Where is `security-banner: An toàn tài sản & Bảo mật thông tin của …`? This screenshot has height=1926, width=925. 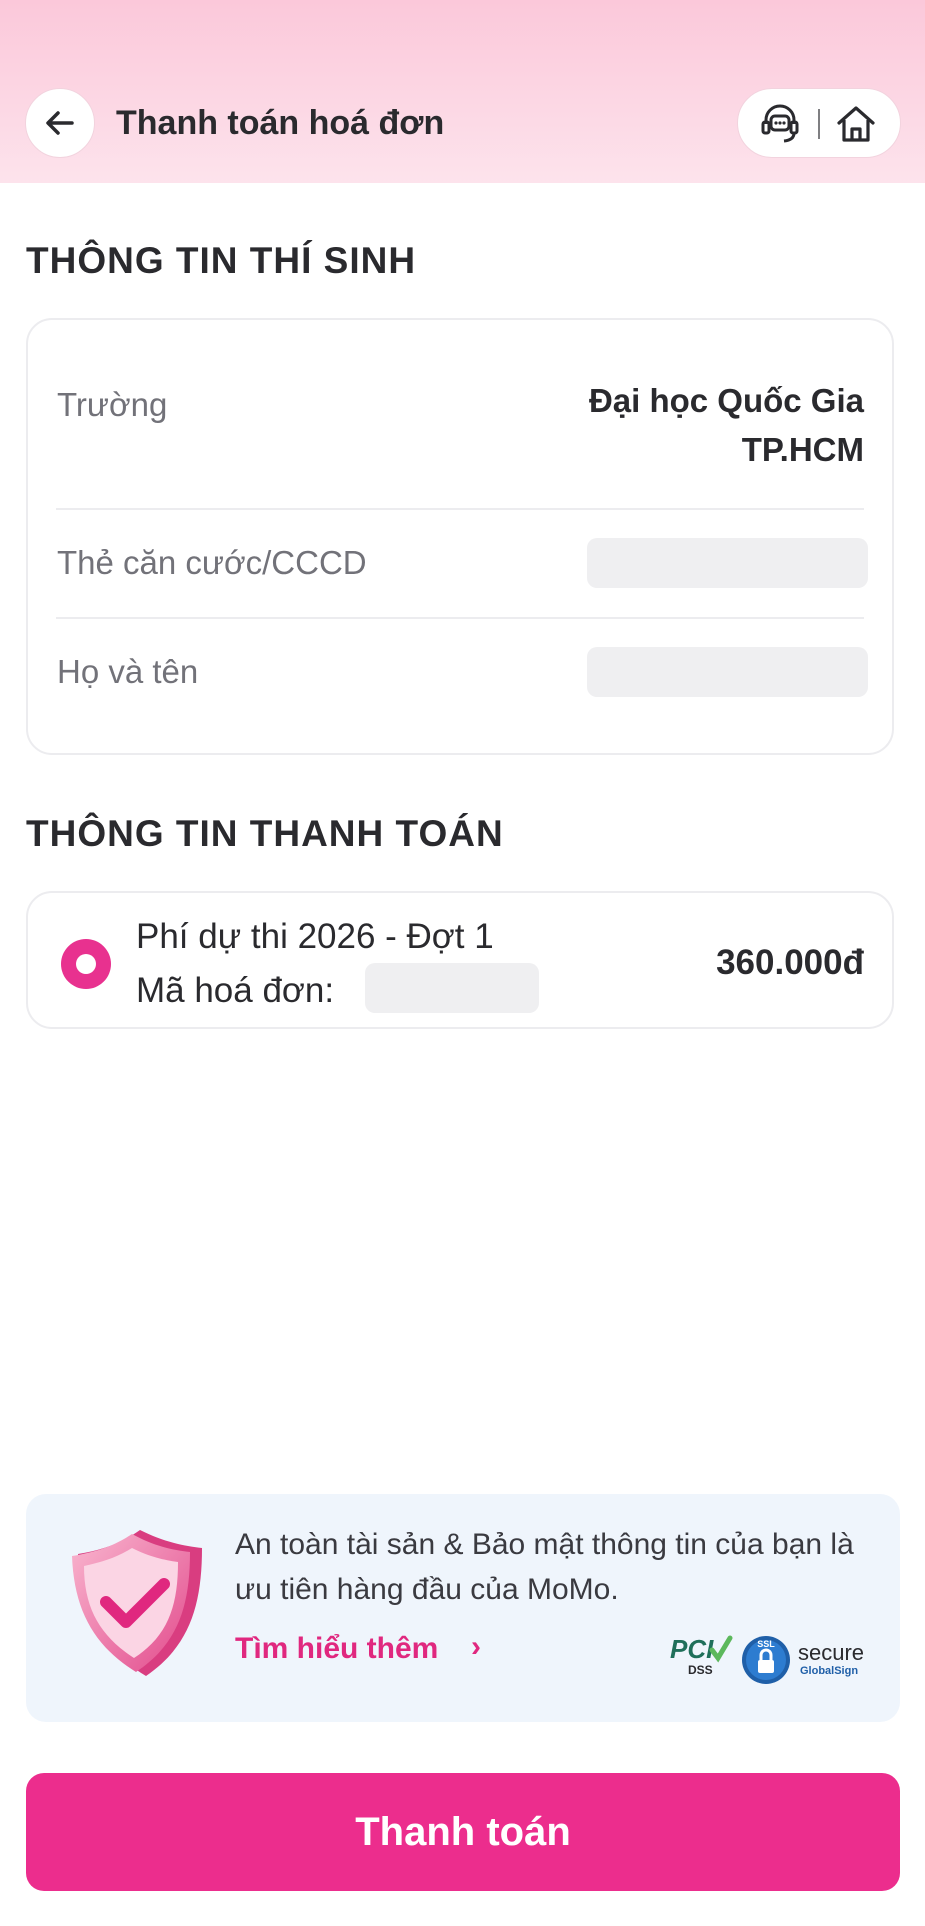
security-banner: An toàn tài sản & Bảo mật thông tin của … is located at coordinates (463, 1608).